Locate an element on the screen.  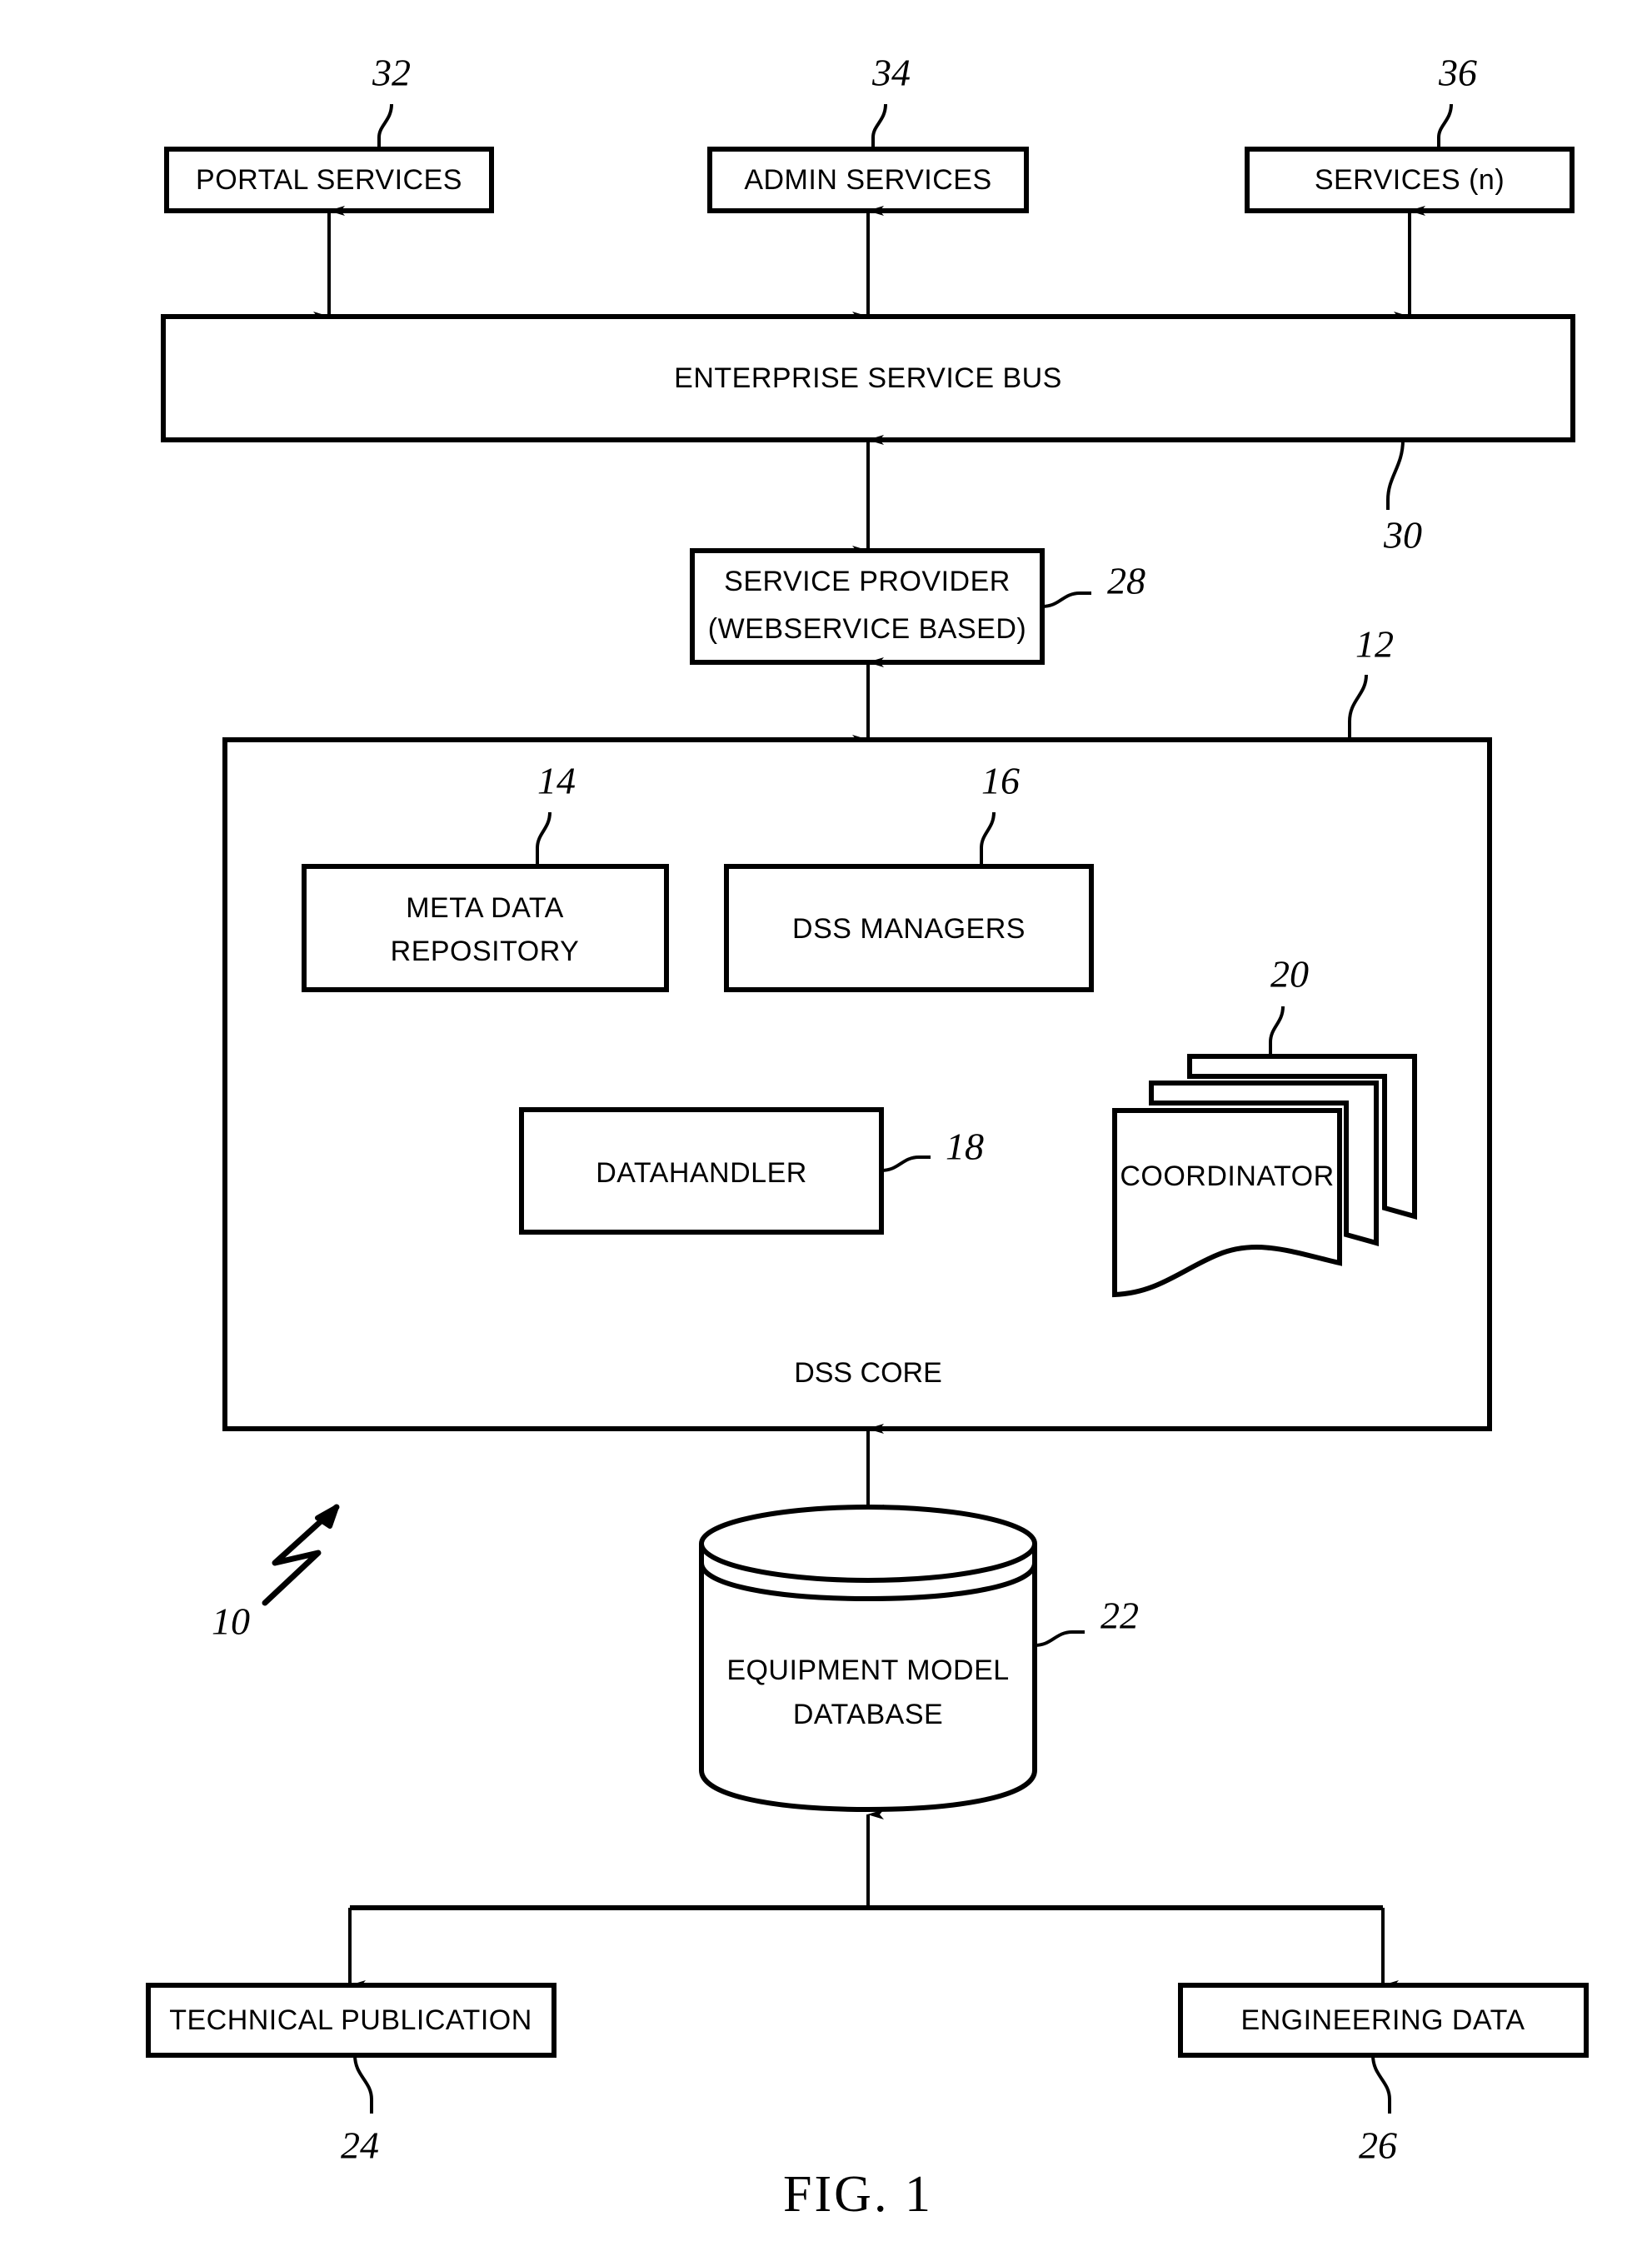
services-n-node: SERVICES (n) 36 is located at coordinates (1410, 187).